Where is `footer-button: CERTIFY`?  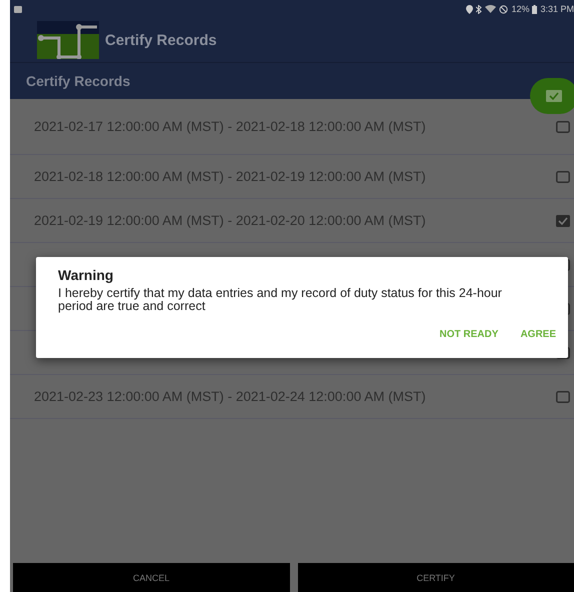
footer-button: CERTIFY is located at coordinates (436, 577).